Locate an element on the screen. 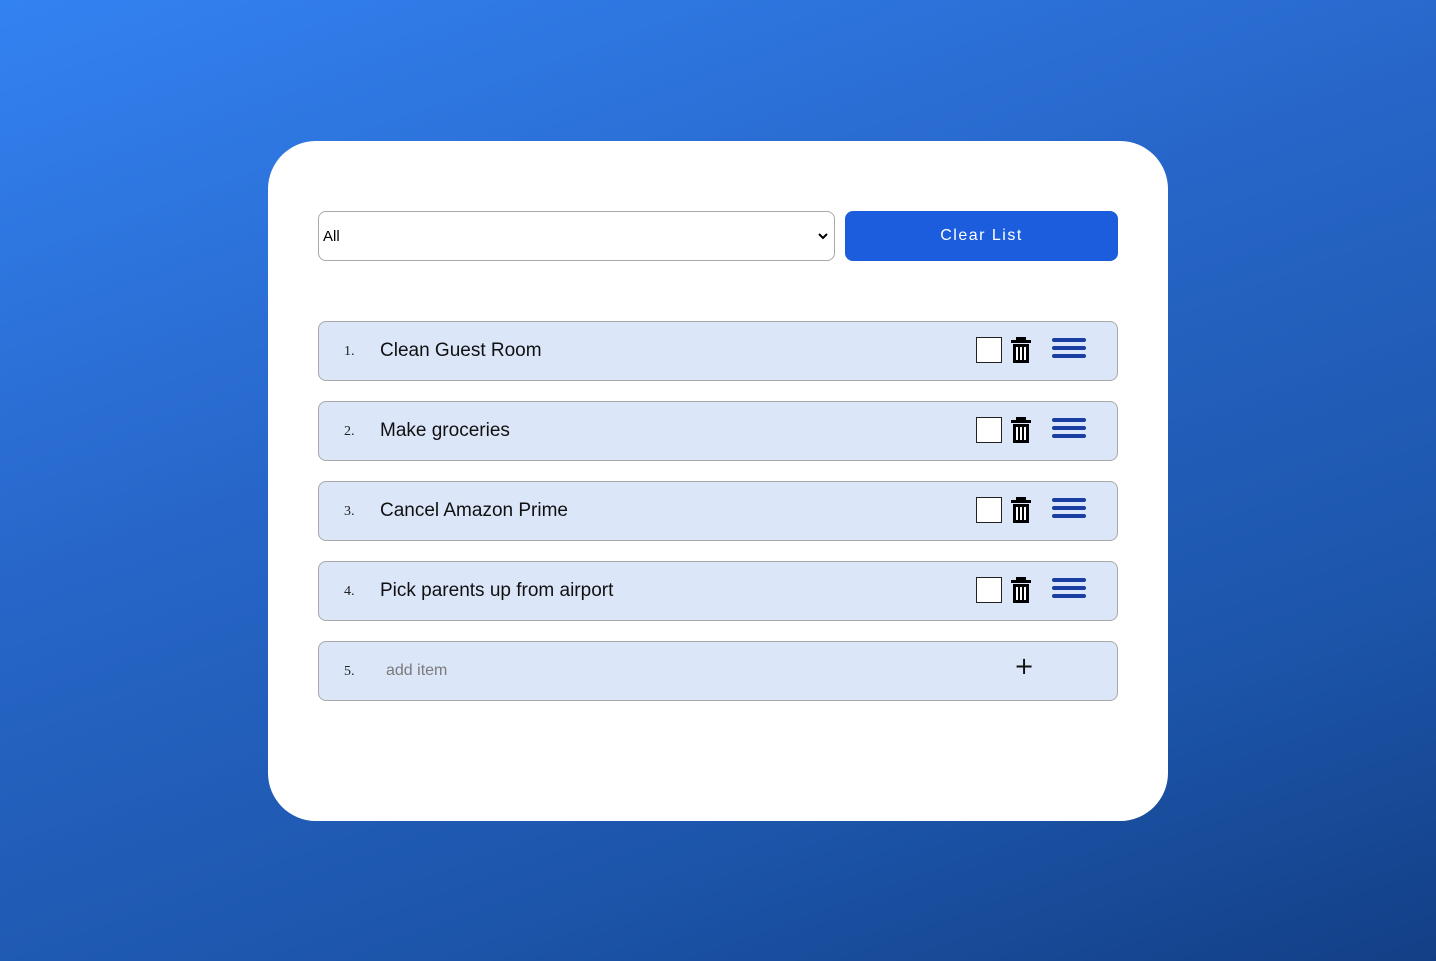  clear-list-button: Clear List is located at coordinates (981, 236).